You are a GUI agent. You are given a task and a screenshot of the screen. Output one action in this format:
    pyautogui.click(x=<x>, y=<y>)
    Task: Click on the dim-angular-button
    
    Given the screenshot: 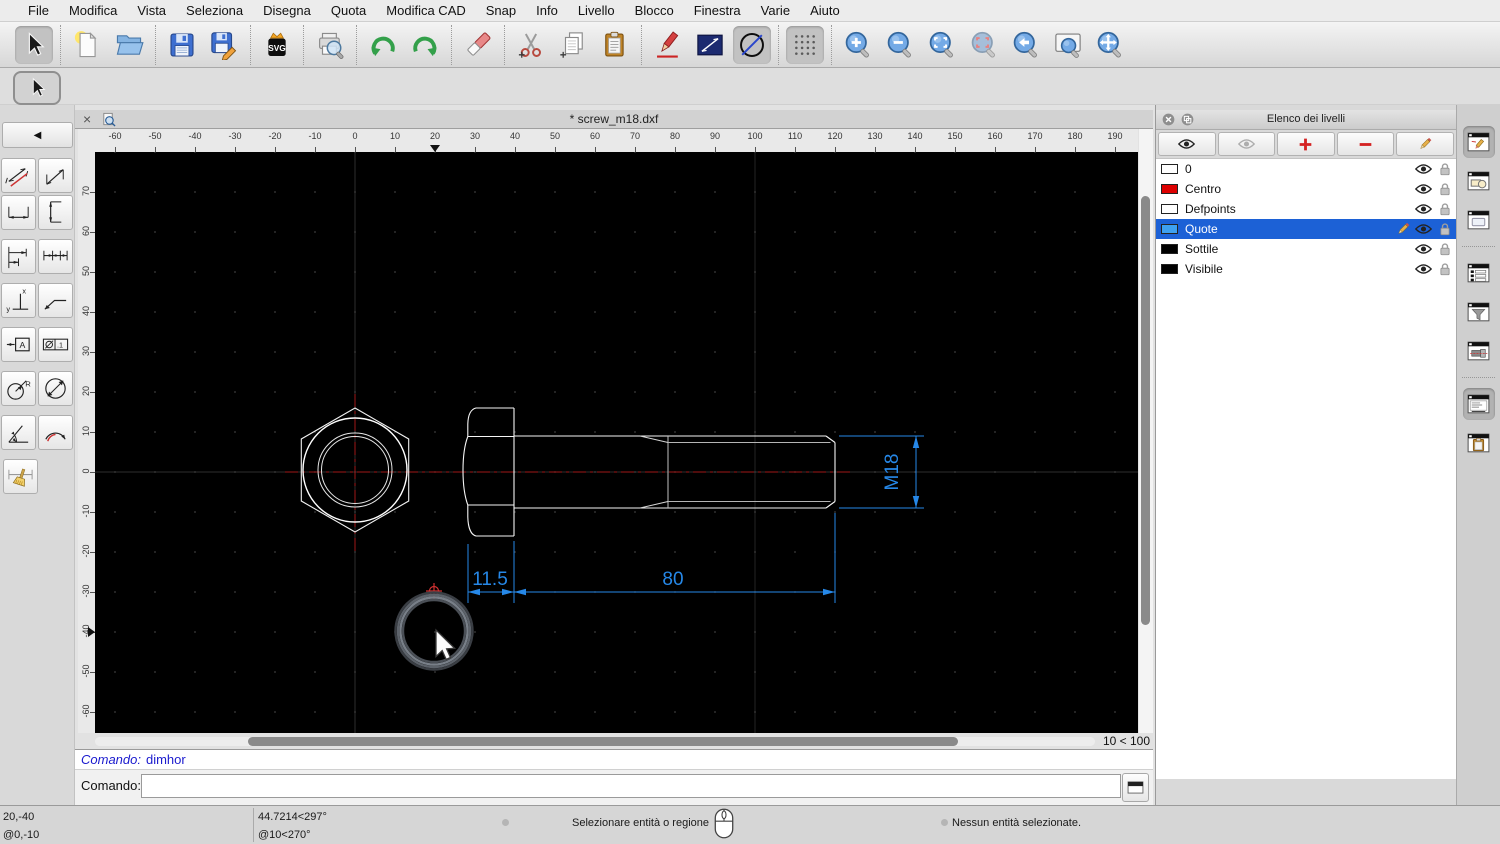 What is the action you would take?
    pyautogui.click(x=18, y=432)
    